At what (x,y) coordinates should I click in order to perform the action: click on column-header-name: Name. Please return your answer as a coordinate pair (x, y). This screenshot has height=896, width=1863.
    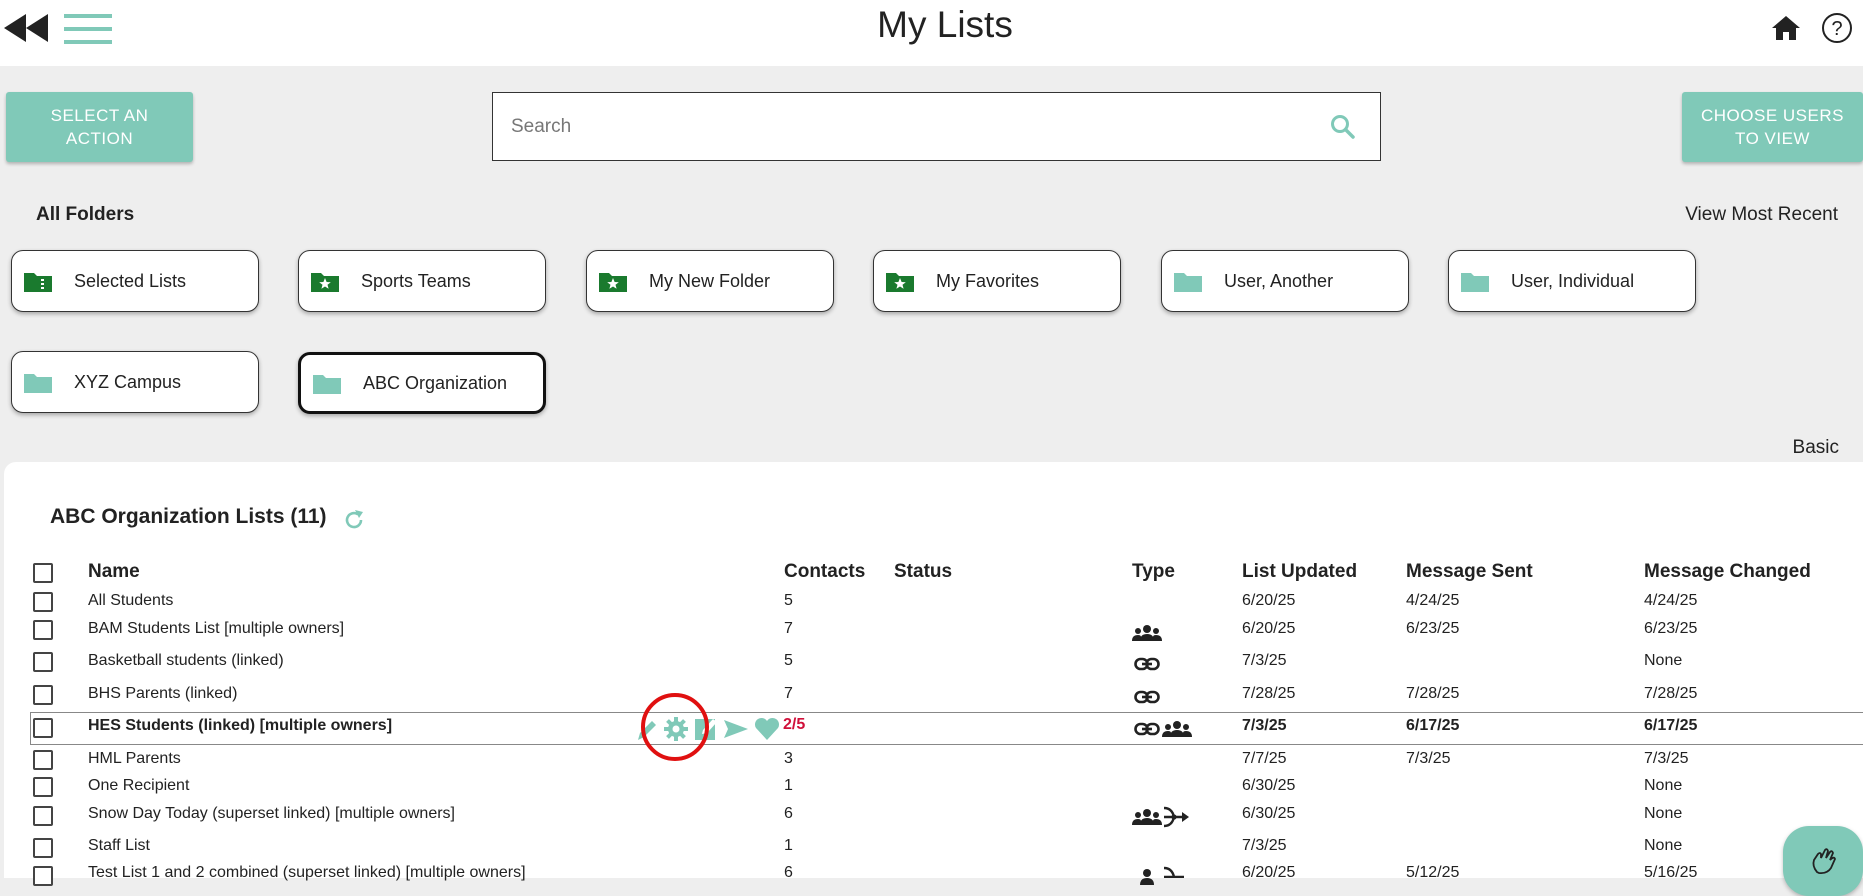
    Looking at the image, I should click on (114, 572).